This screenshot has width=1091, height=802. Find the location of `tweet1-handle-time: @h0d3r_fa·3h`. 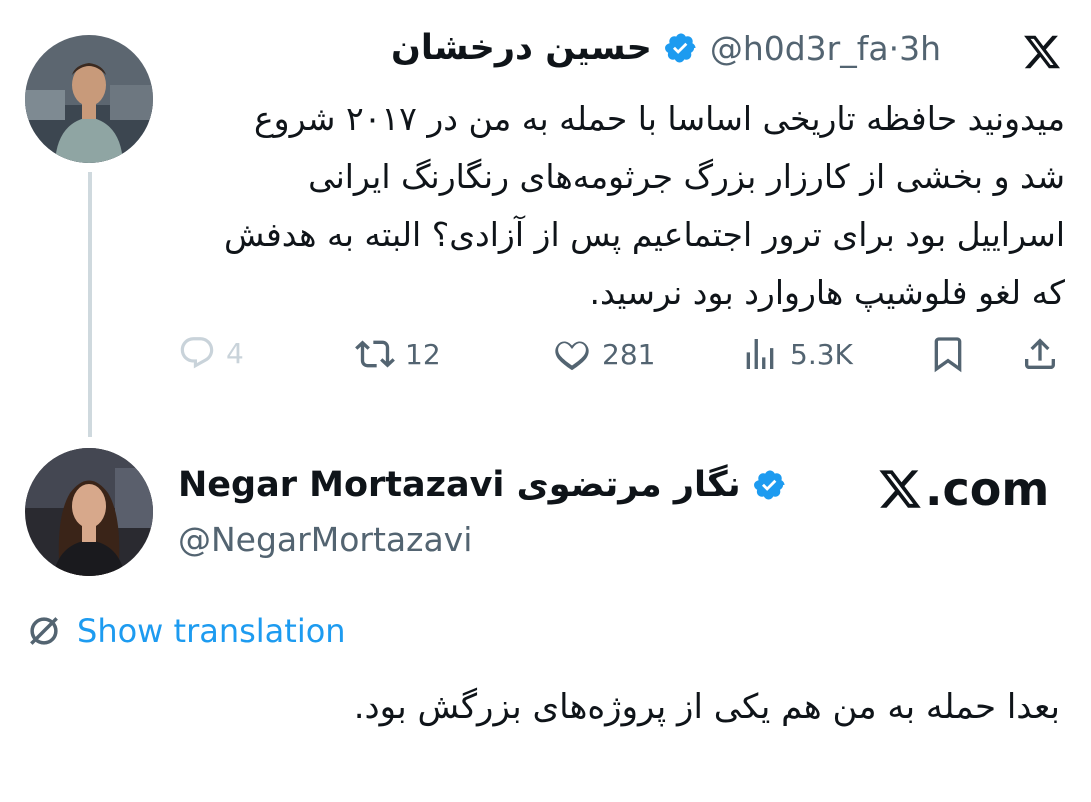

tweet1-handle-time: @h0d3r_fa·3h is located at coordinates (825, 48).